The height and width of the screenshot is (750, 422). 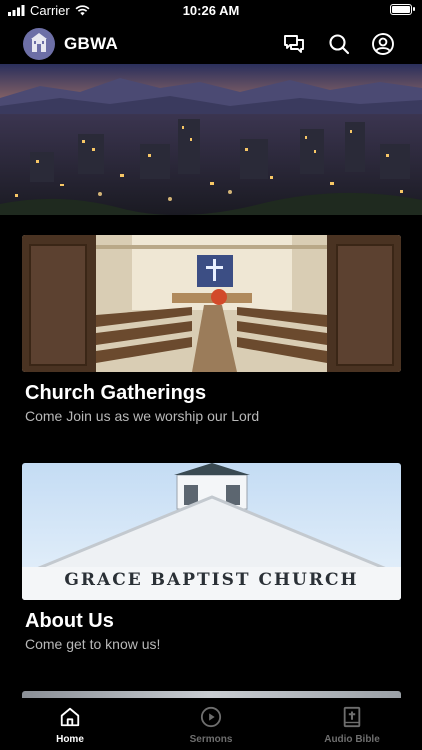 I want to click on app-header: GBWA, so click(x=211, y=44).